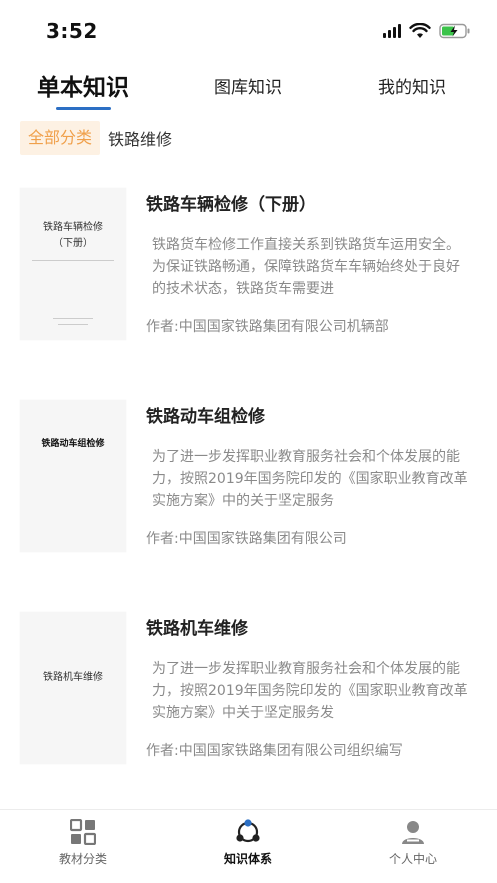 This screenshot has height=883, width=497. Describe the element at coordinates (60, 138) in the screenshot. I see `all-categories-chip: 全部分类` at that location.